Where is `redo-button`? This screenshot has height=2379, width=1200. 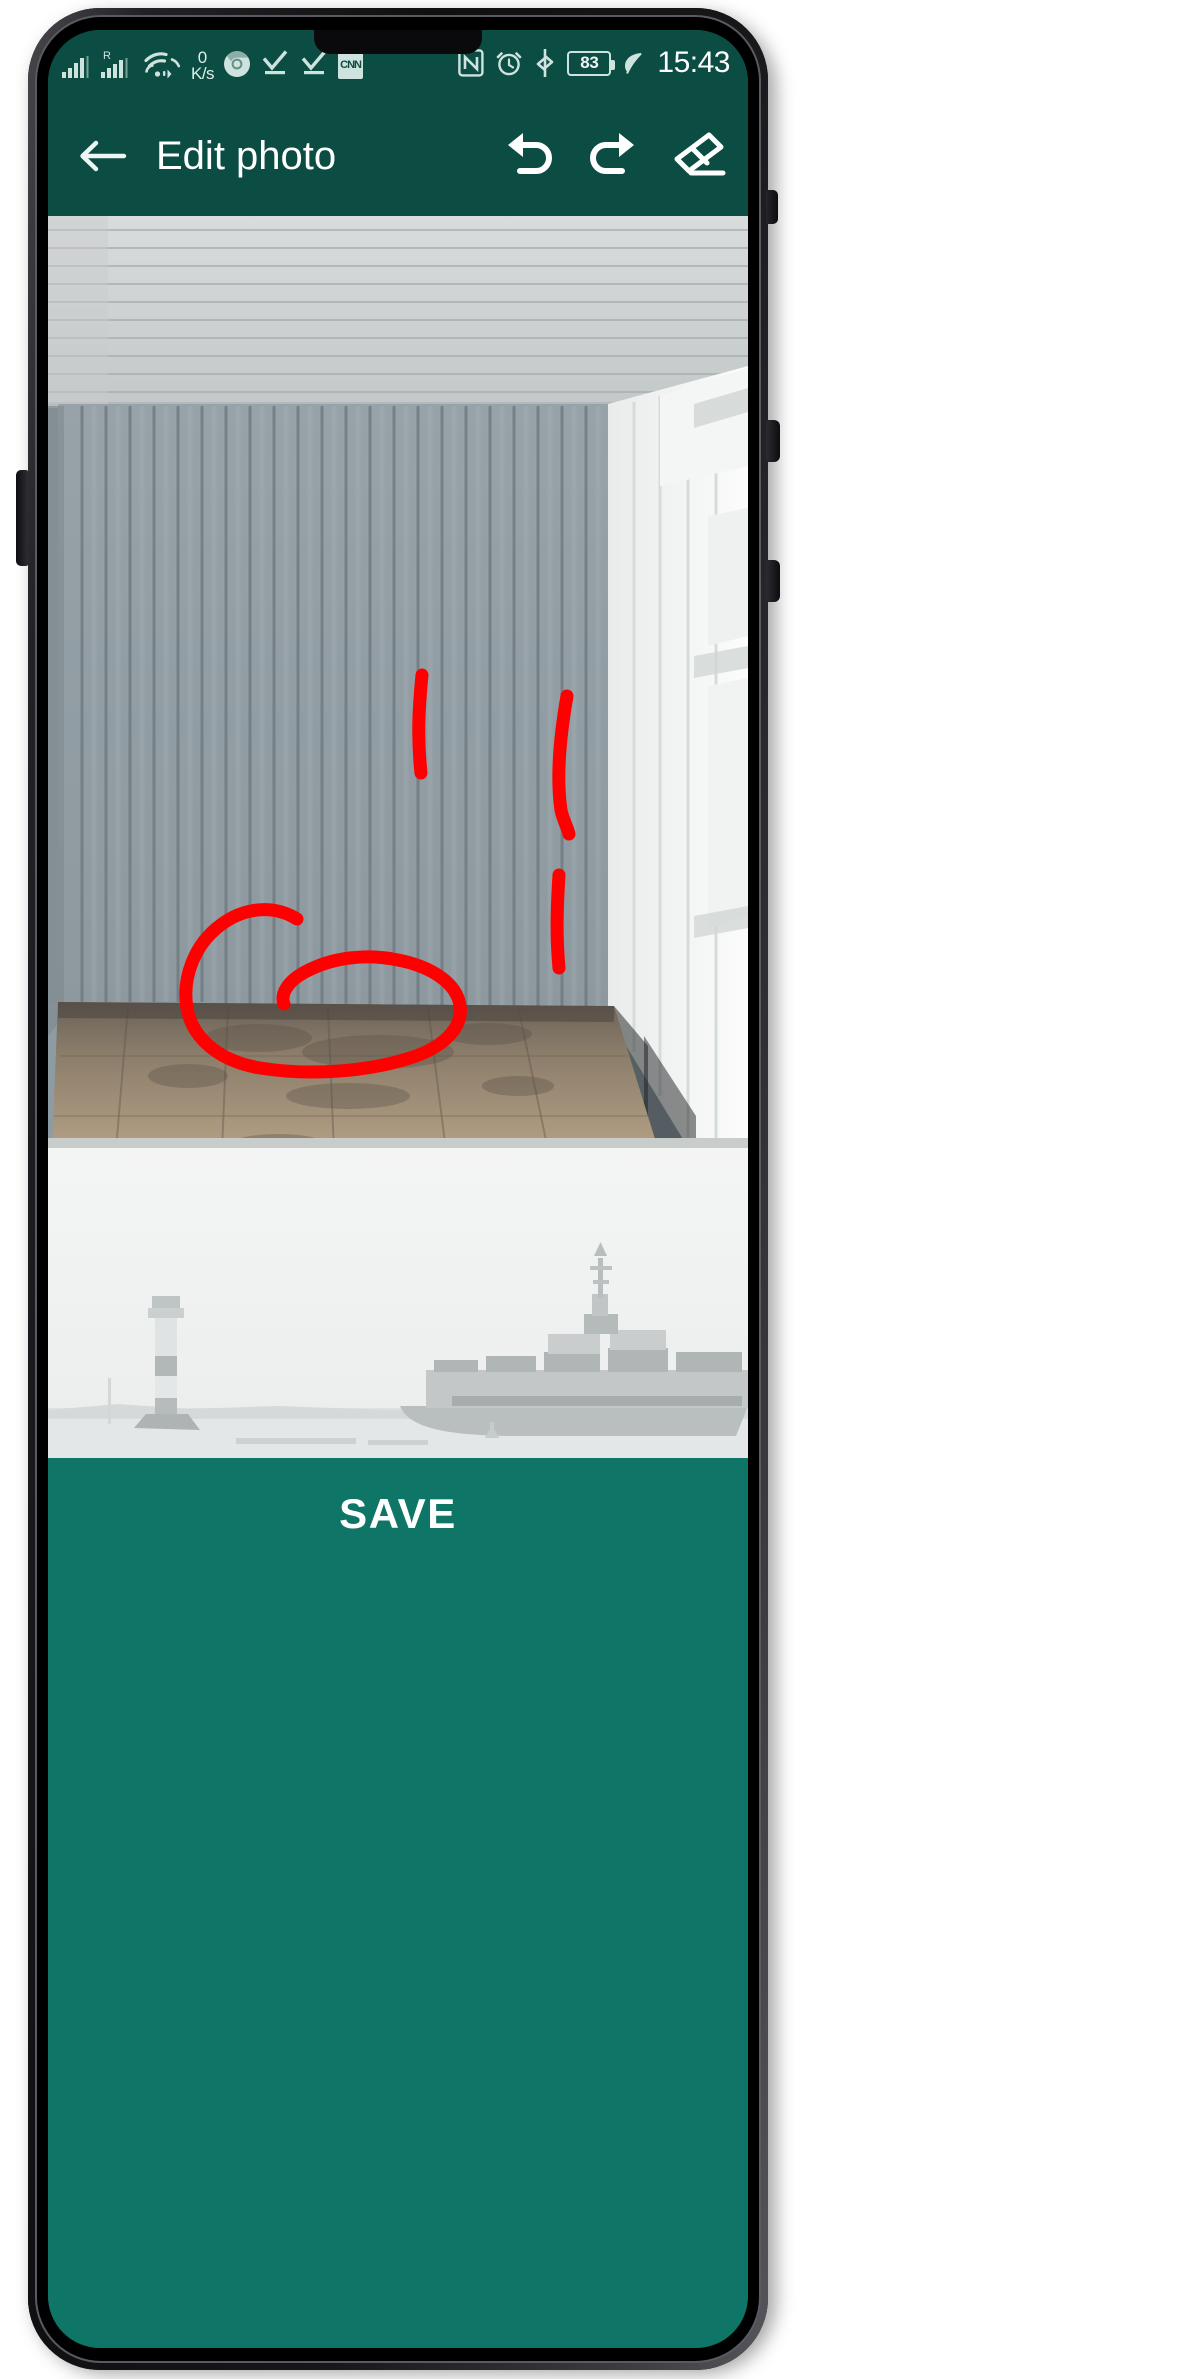 redo-button is located at coordinates (613, 156).